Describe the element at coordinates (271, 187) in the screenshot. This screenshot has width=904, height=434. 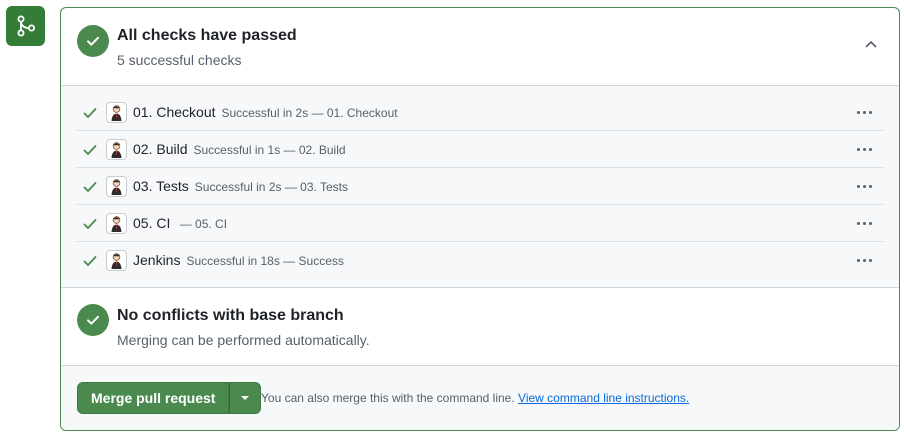
I see `check-description: Successful in 2s — 03. Tests` at that location.